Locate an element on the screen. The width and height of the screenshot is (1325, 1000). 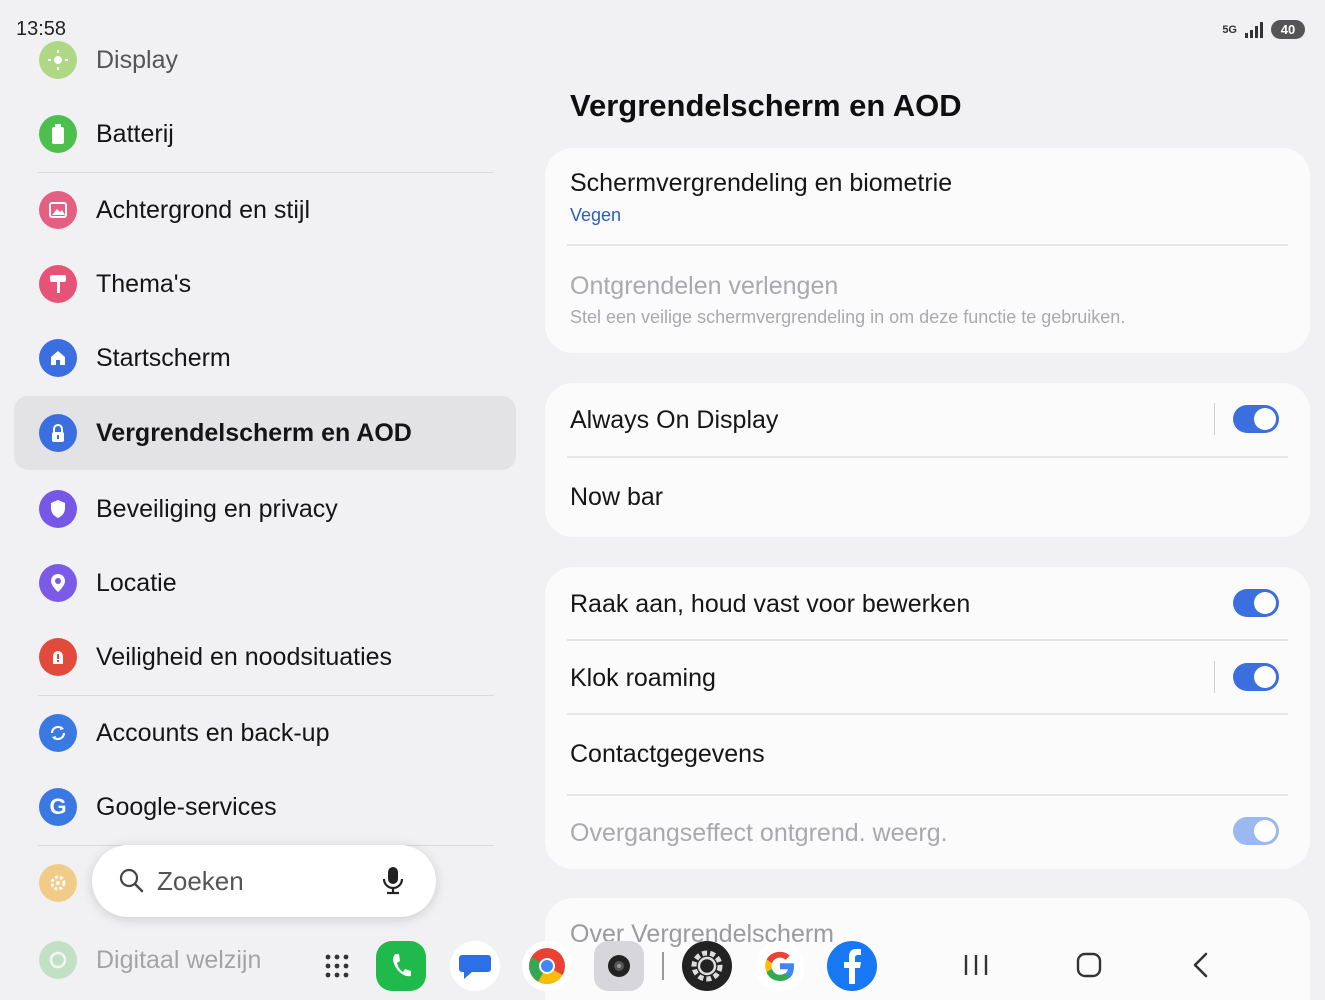
row-raak-aan: Raak aan, houd vast voor bewerken is located at coordinates (927, 603).